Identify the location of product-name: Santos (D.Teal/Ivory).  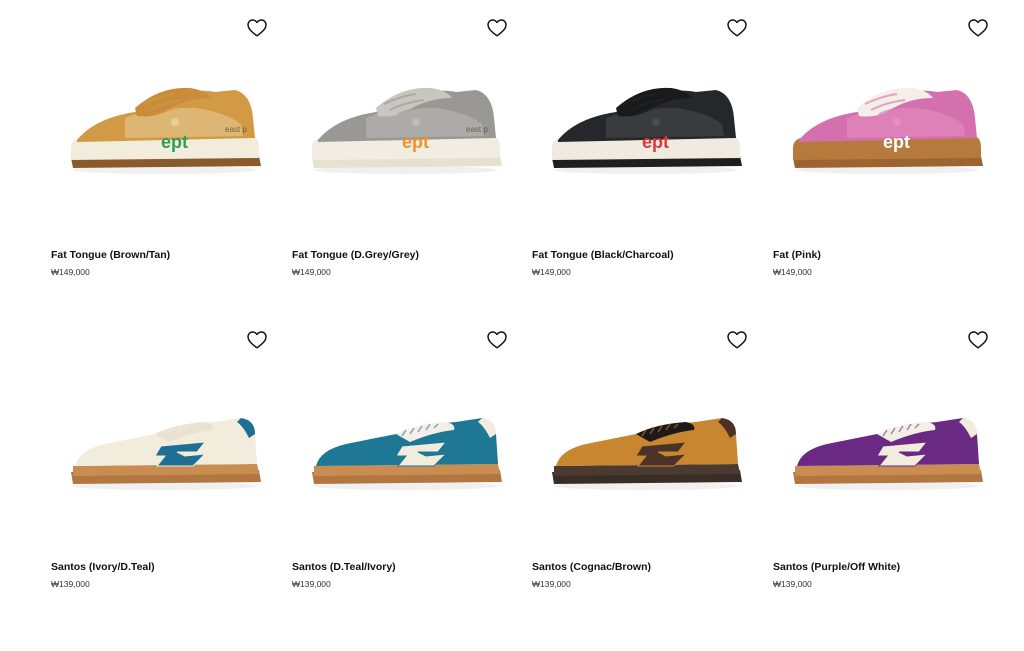
(344, 567).